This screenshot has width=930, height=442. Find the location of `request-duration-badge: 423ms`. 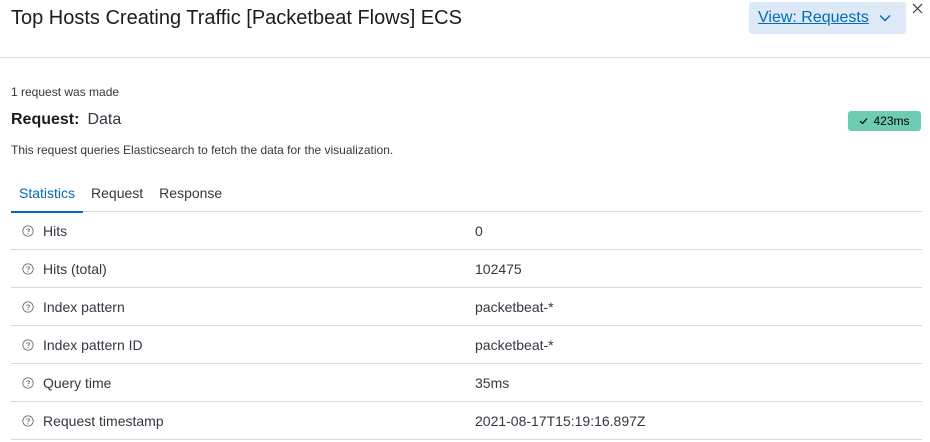

request-duration-badge: 423ms is located at coordinates (884, 121).